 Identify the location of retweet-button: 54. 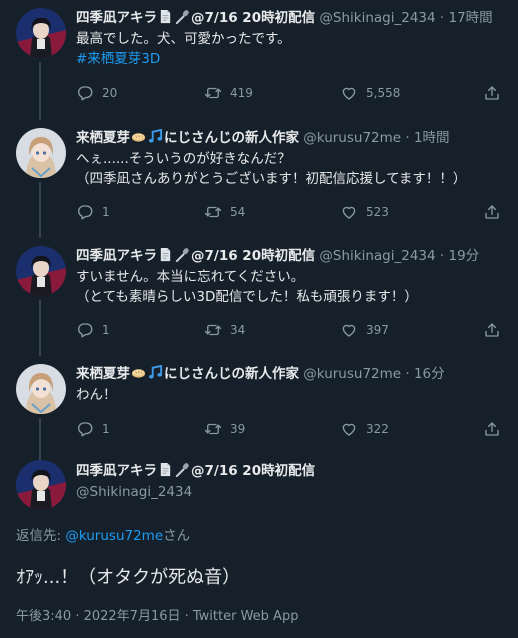
(224, 212).